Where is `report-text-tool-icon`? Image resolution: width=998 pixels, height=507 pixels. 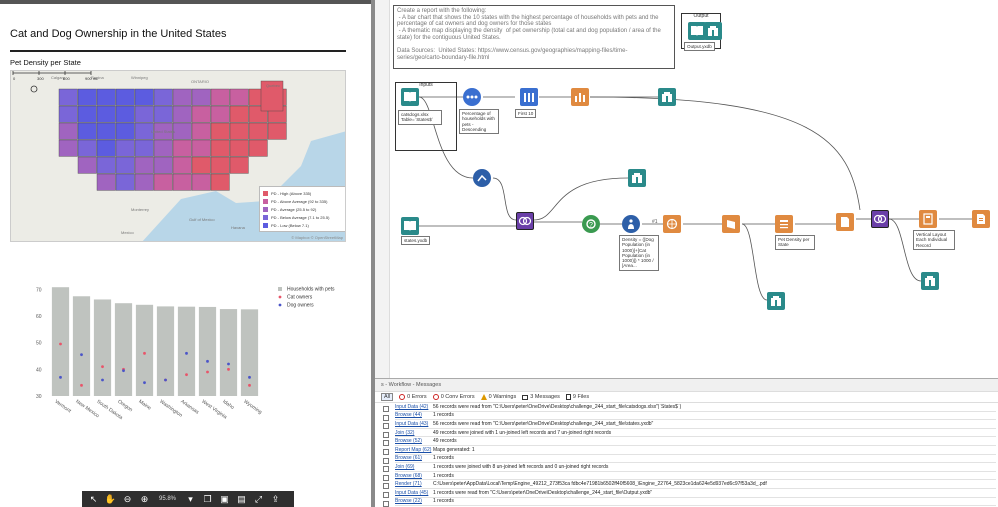 report-text-tool-icon is located at coordinates (784, 224).